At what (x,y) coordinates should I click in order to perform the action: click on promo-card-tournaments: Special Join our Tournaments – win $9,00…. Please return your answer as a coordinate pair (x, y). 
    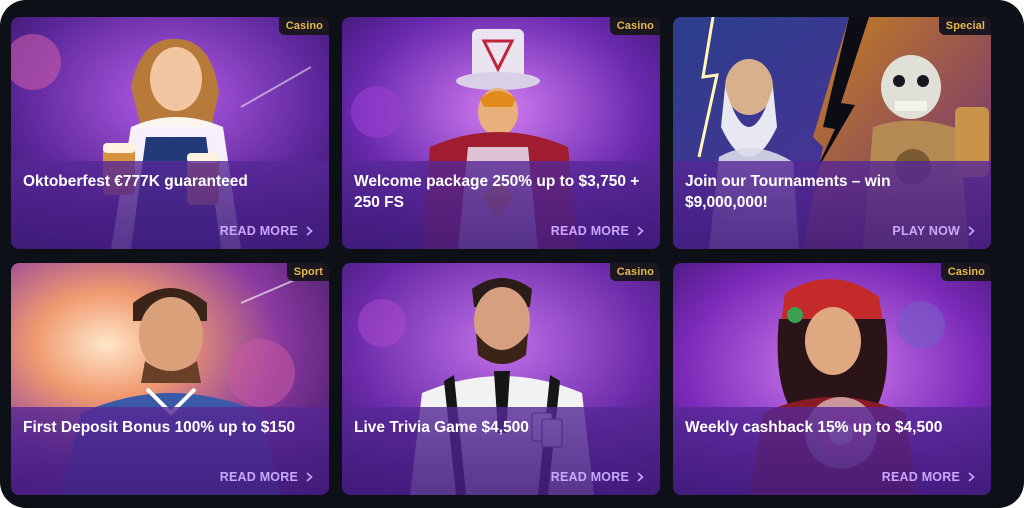
    Looking at the image, I should click on (832, 133).